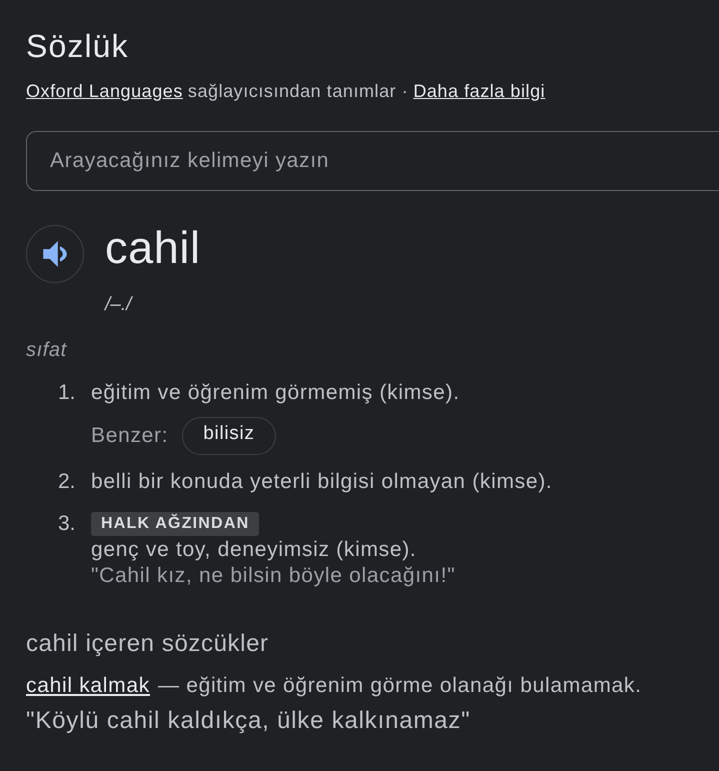  Describe the element at coordinates (479, 91) in the screenshot. I see `more-info-link: Daha fazla bilgi` at that location.